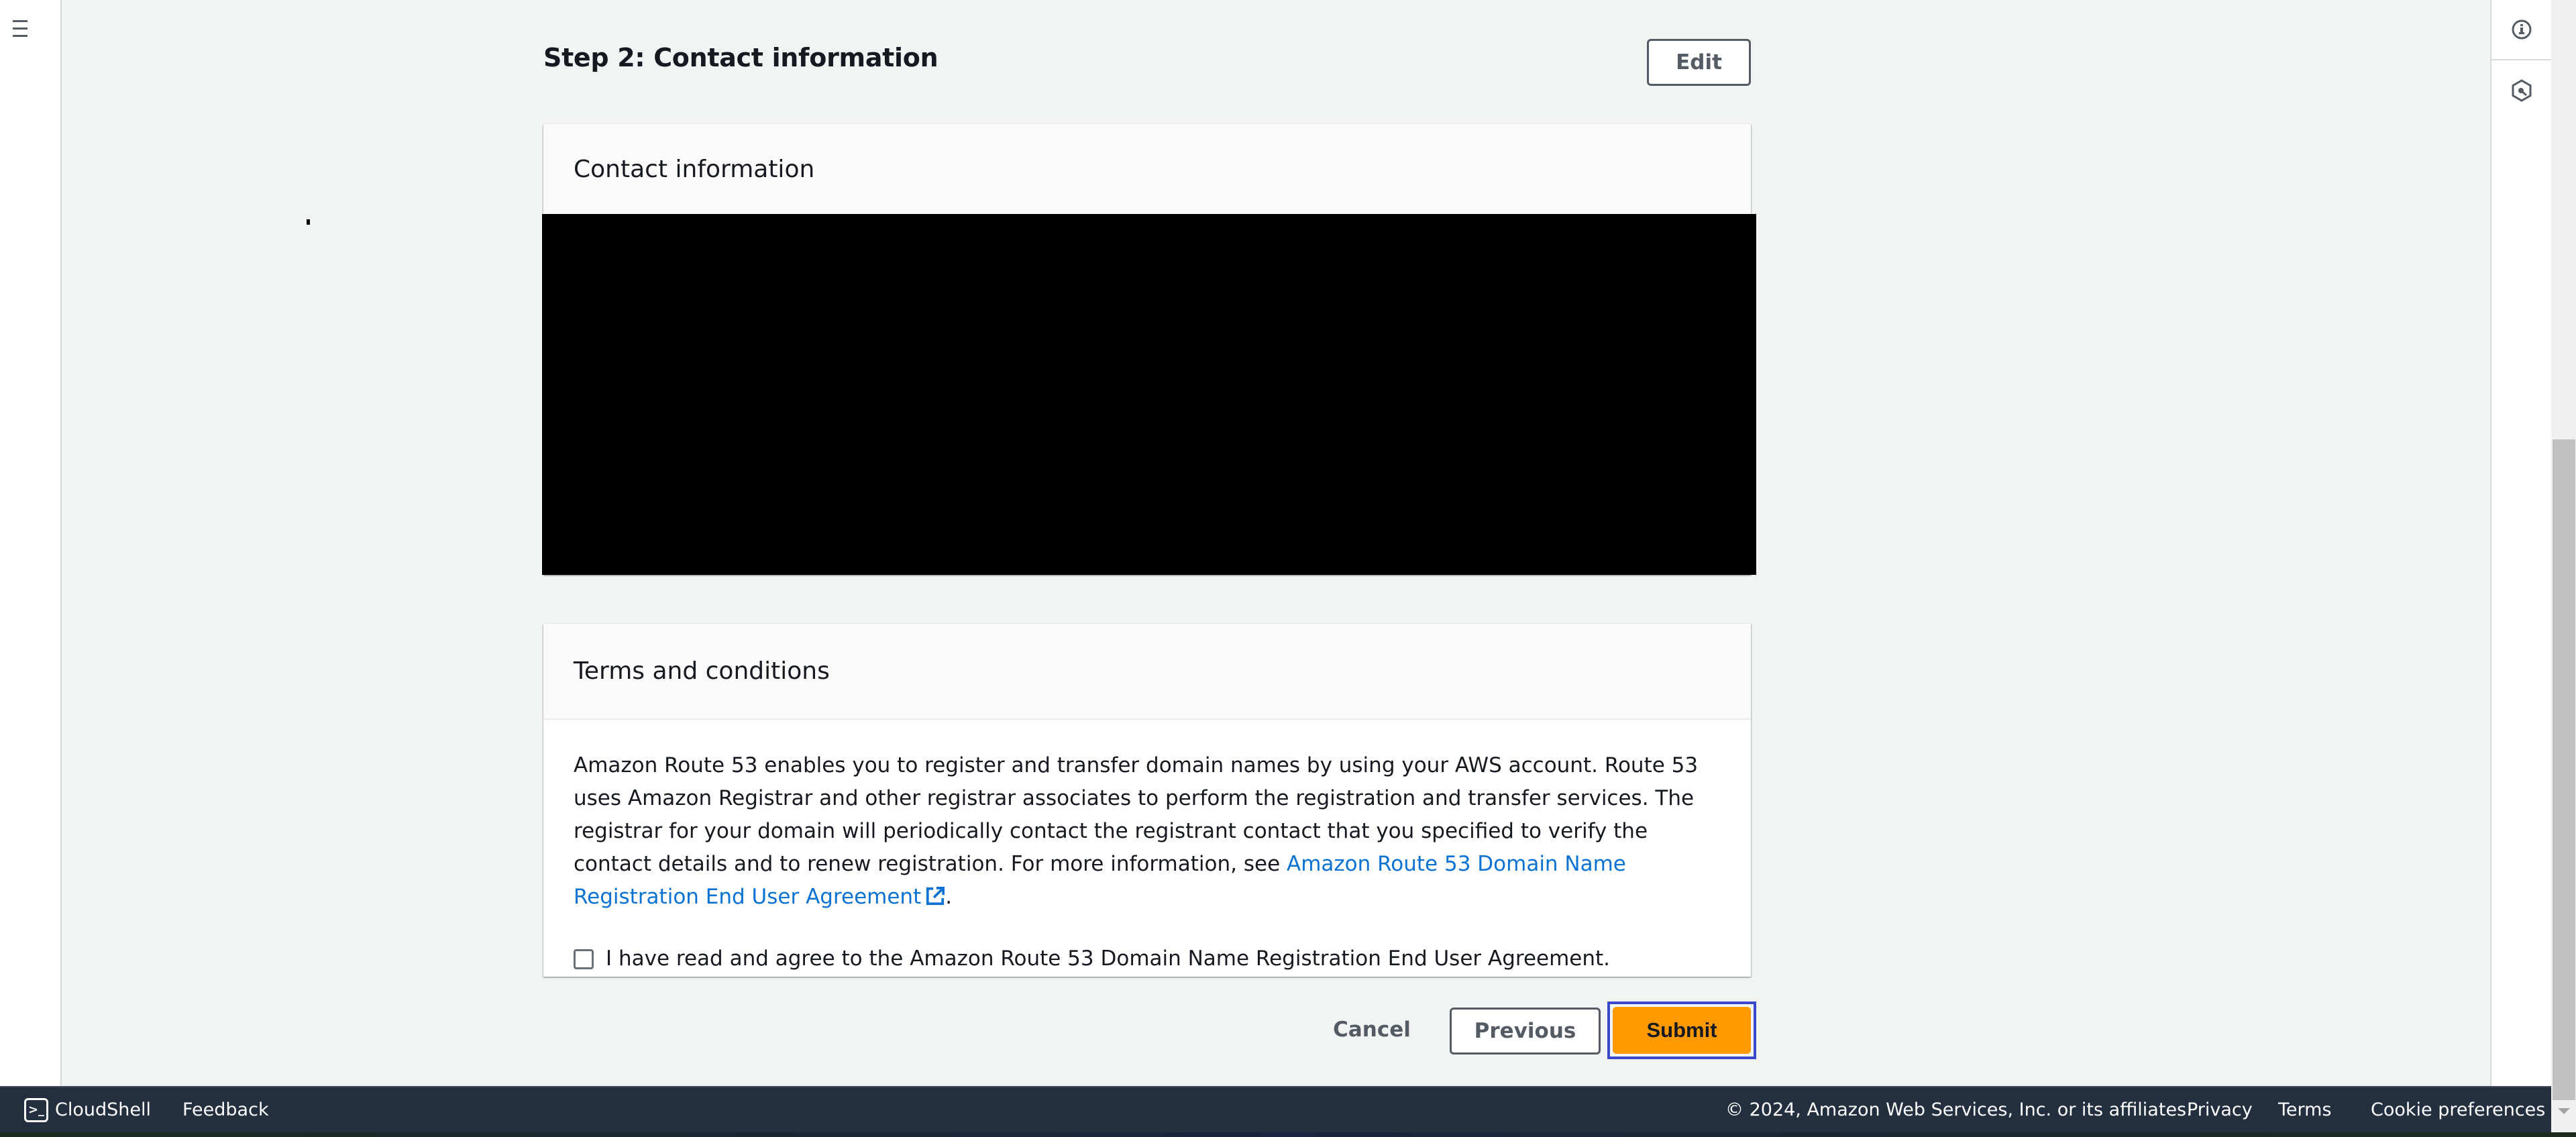 The height and width of the screenshot is (1137, 2576). Describe the element at coordinates (1147, 169) in the screenshot. I see `contact-card-header: Contact information` at that location.